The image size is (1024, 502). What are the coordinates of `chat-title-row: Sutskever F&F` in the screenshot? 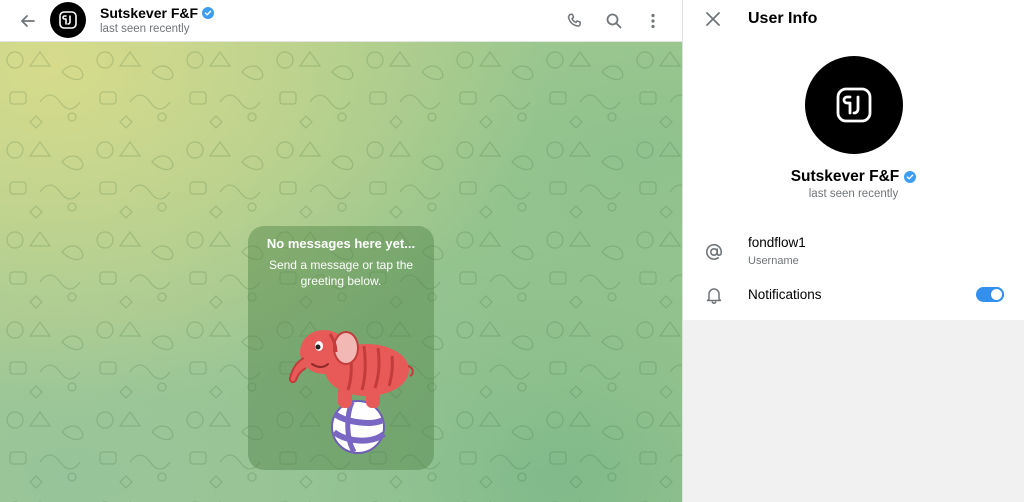 It's located at (157, 13).